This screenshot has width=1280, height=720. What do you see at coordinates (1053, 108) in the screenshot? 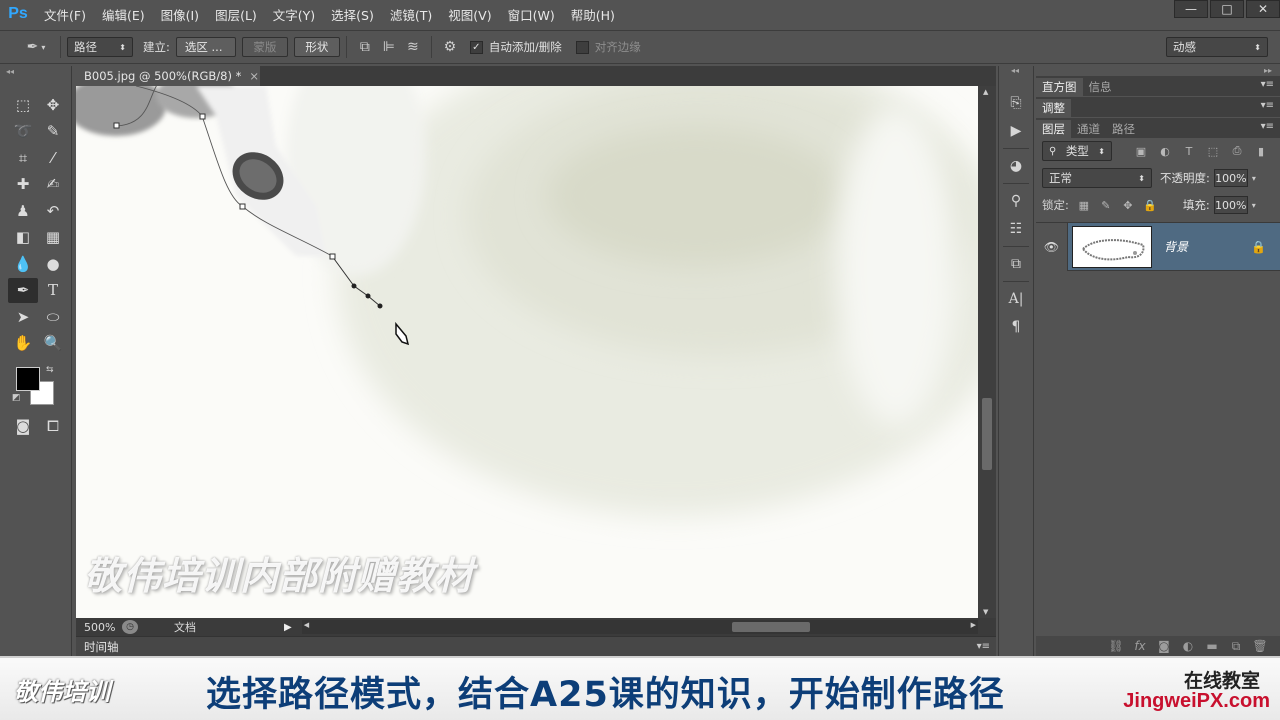
I see `tab-adjustments: 调整` at bounding box center [1053, 108].